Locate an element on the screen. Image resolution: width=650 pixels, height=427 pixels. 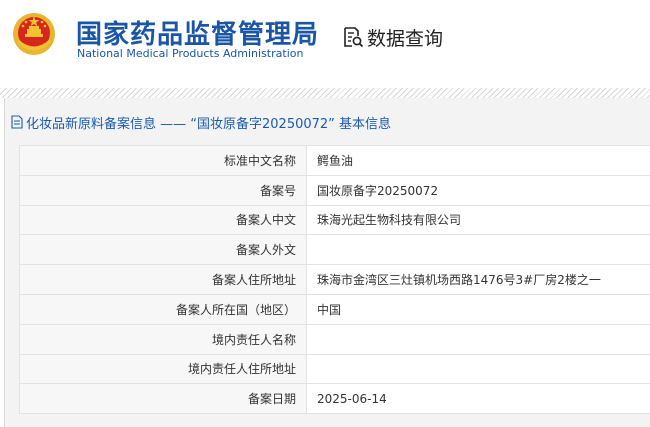
table-row: 备案号 国妆原备字20250072 is located at coordinates (334, 190).